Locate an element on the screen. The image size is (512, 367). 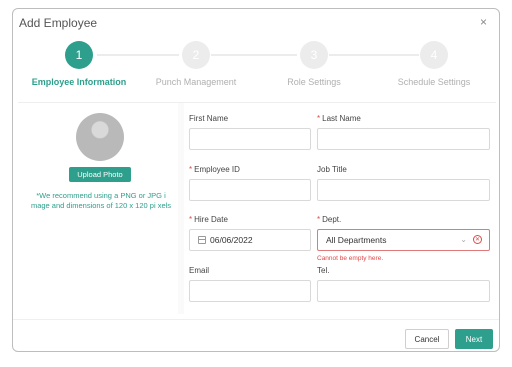
job-title-field is located at coordinates (403, 190).